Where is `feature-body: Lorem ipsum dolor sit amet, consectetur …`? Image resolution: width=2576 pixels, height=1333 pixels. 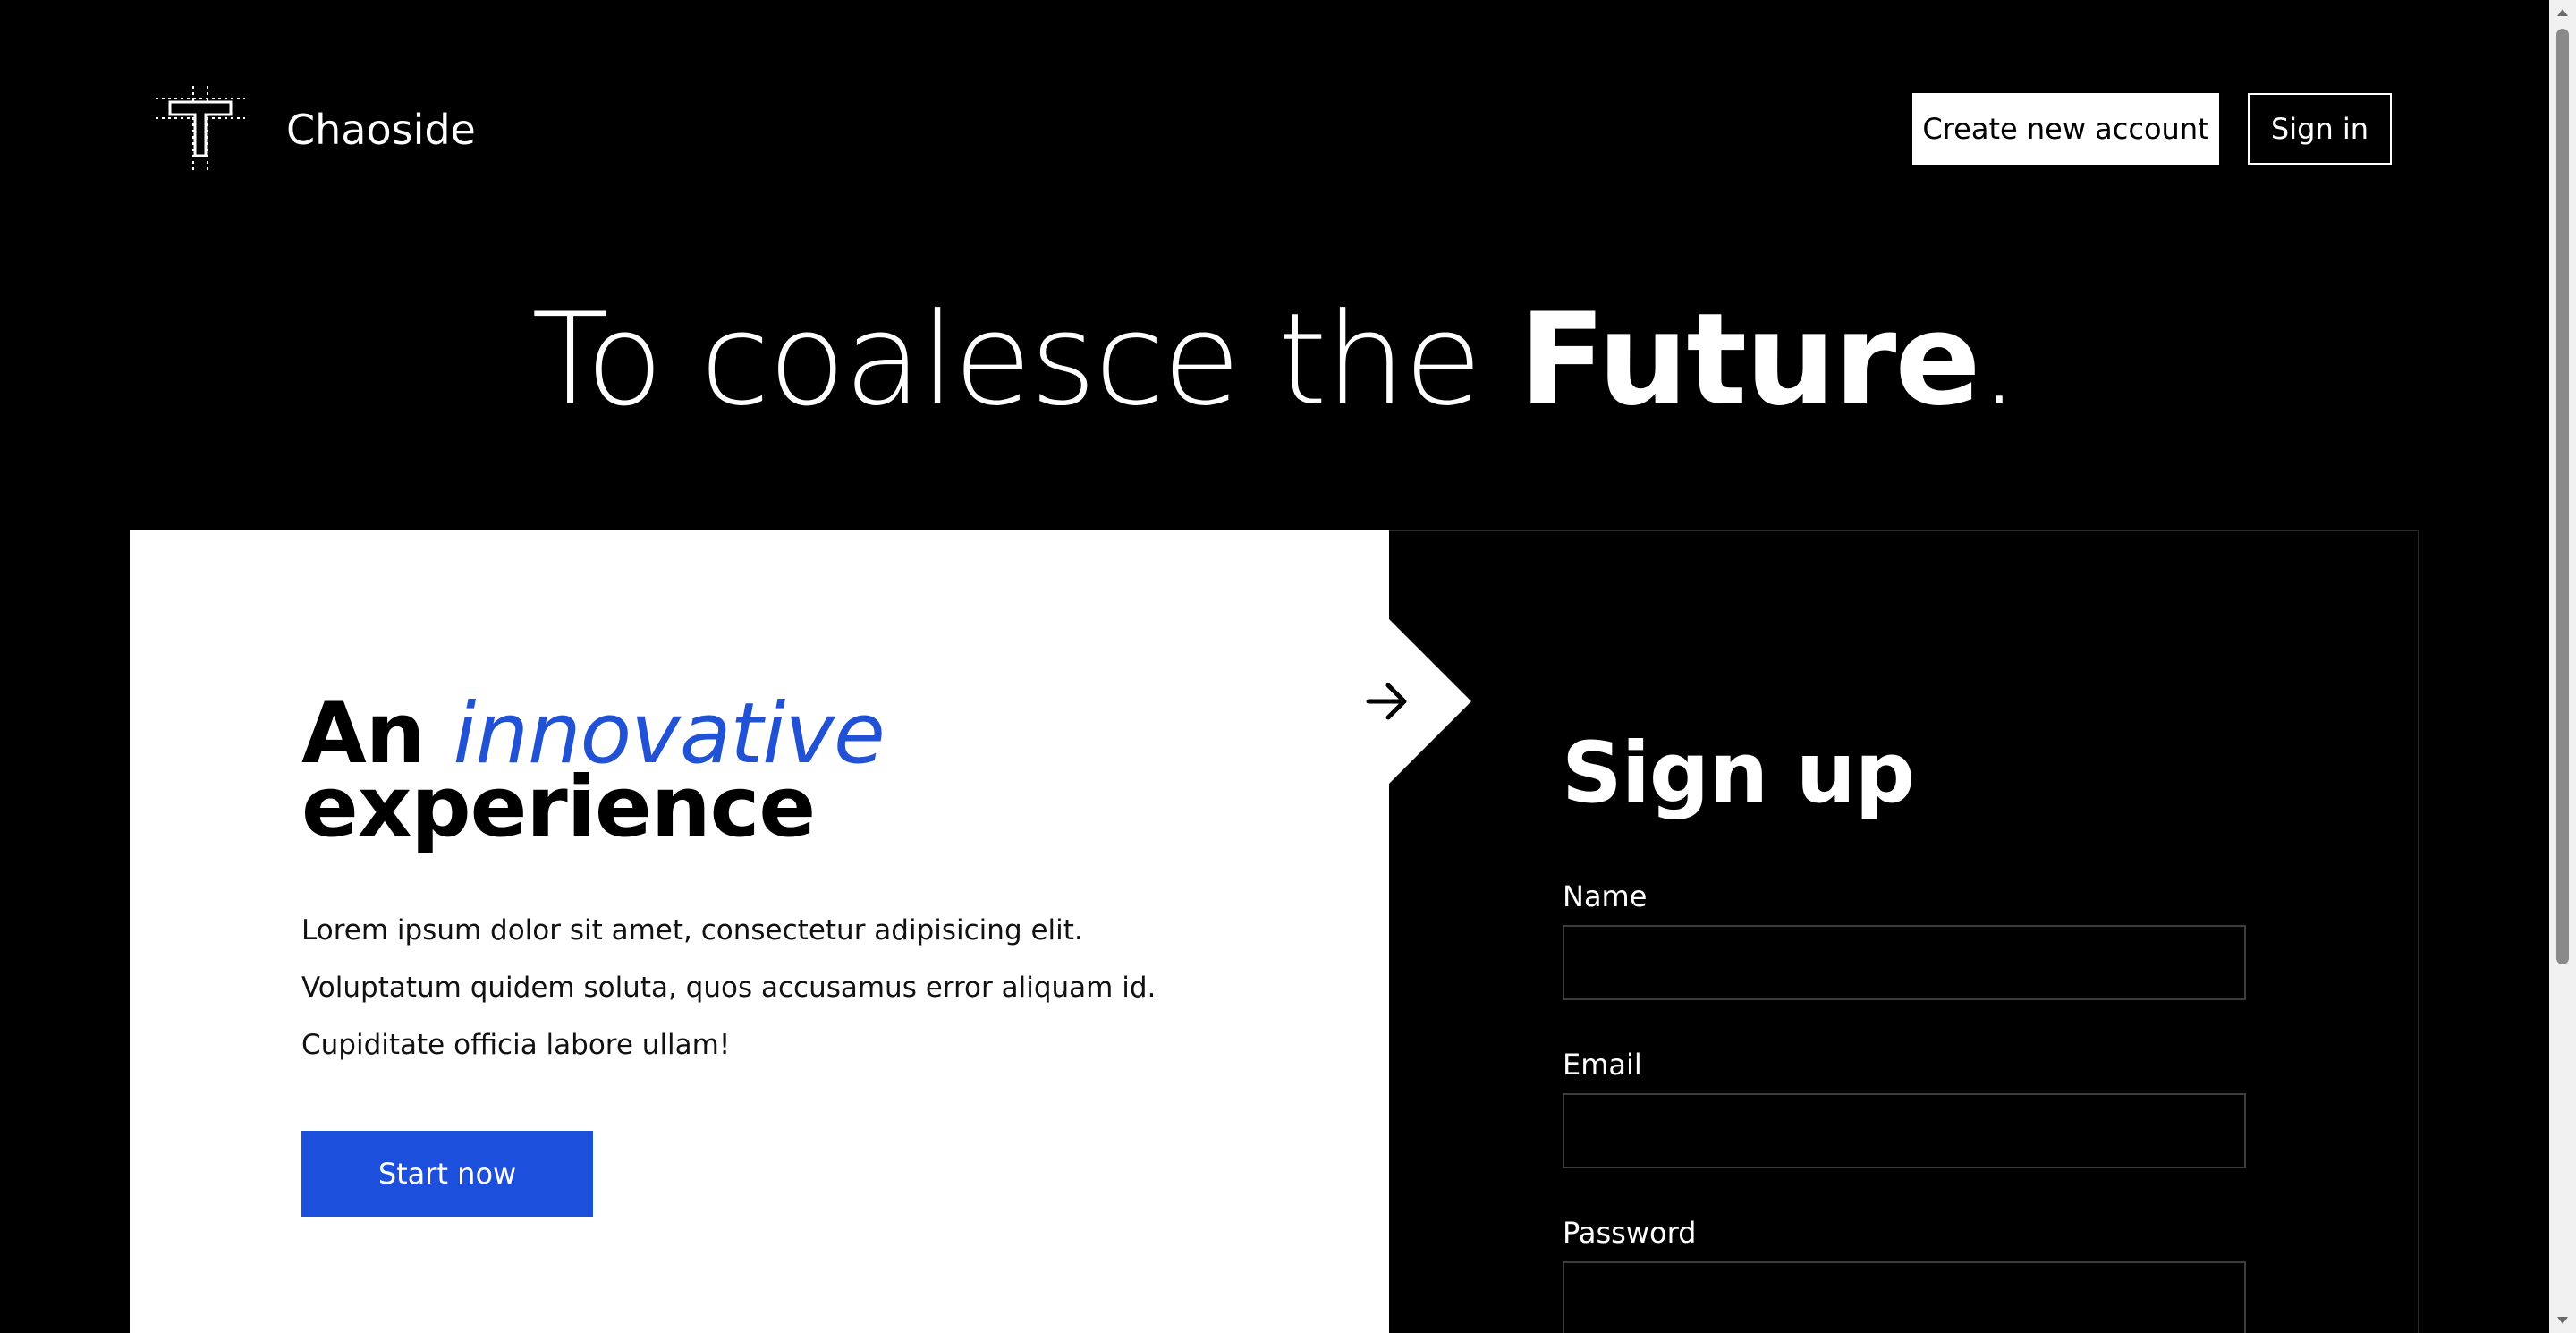 feature-body: Lorem ipsum dolor sit amet, consectetur … is located at coordinates (729, 987).